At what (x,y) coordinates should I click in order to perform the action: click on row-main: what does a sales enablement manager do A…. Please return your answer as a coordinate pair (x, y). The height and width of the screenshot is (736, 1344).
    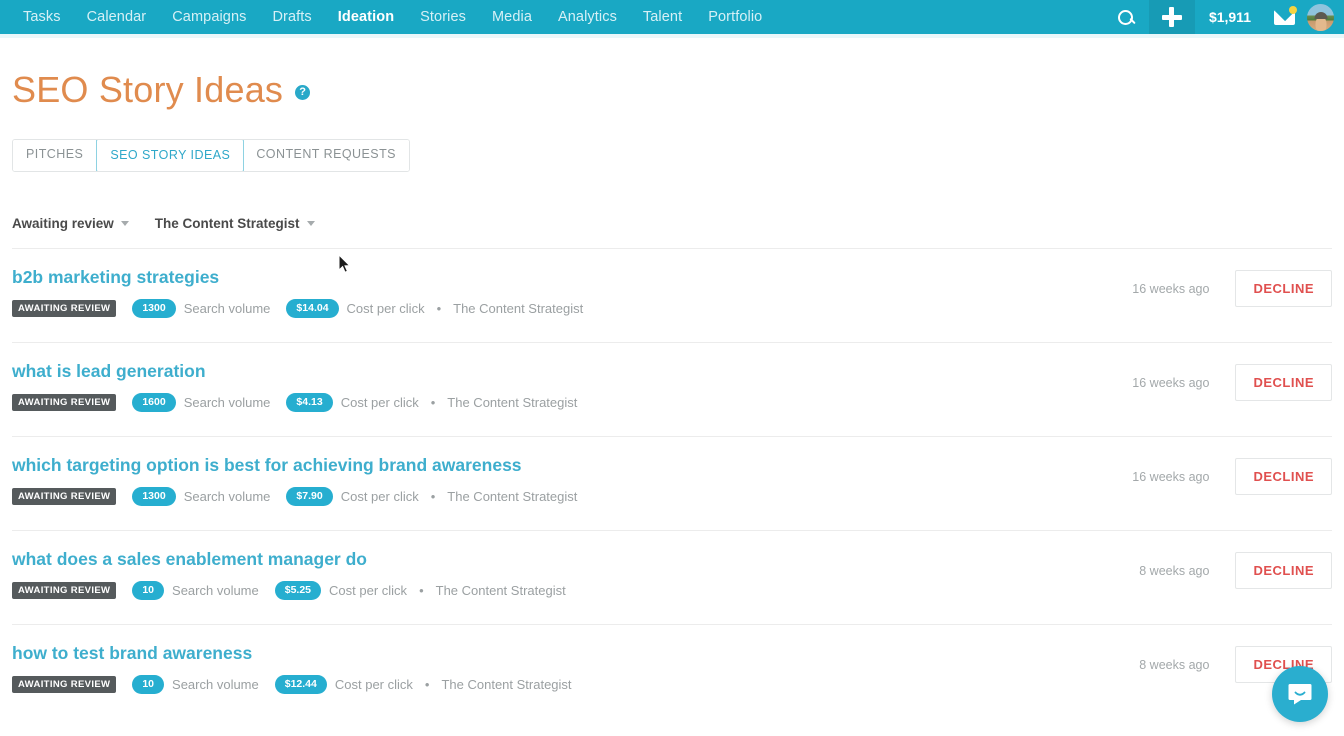
    Looking at the image, I should click on (575, 574).